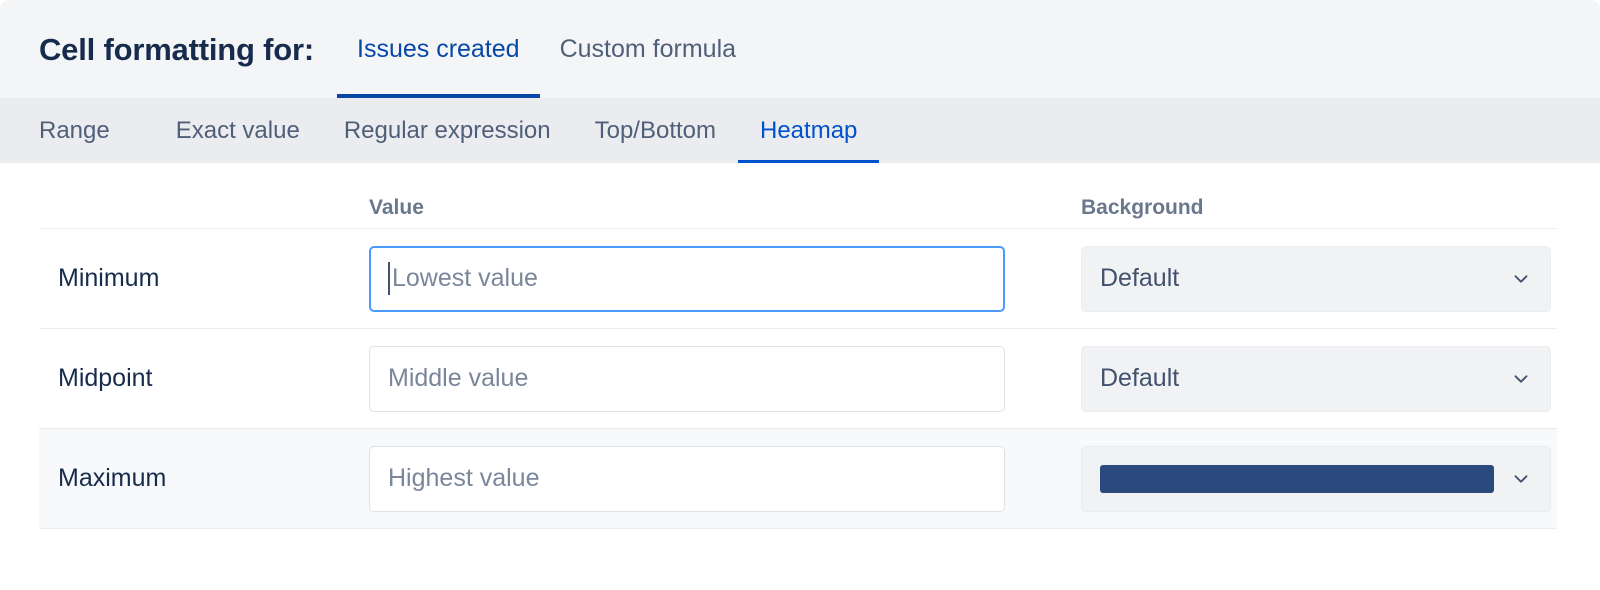  Describe the element at coordinates (1297, 478) in the screenshot. I see `maximum-background-color-swatch` at that location.